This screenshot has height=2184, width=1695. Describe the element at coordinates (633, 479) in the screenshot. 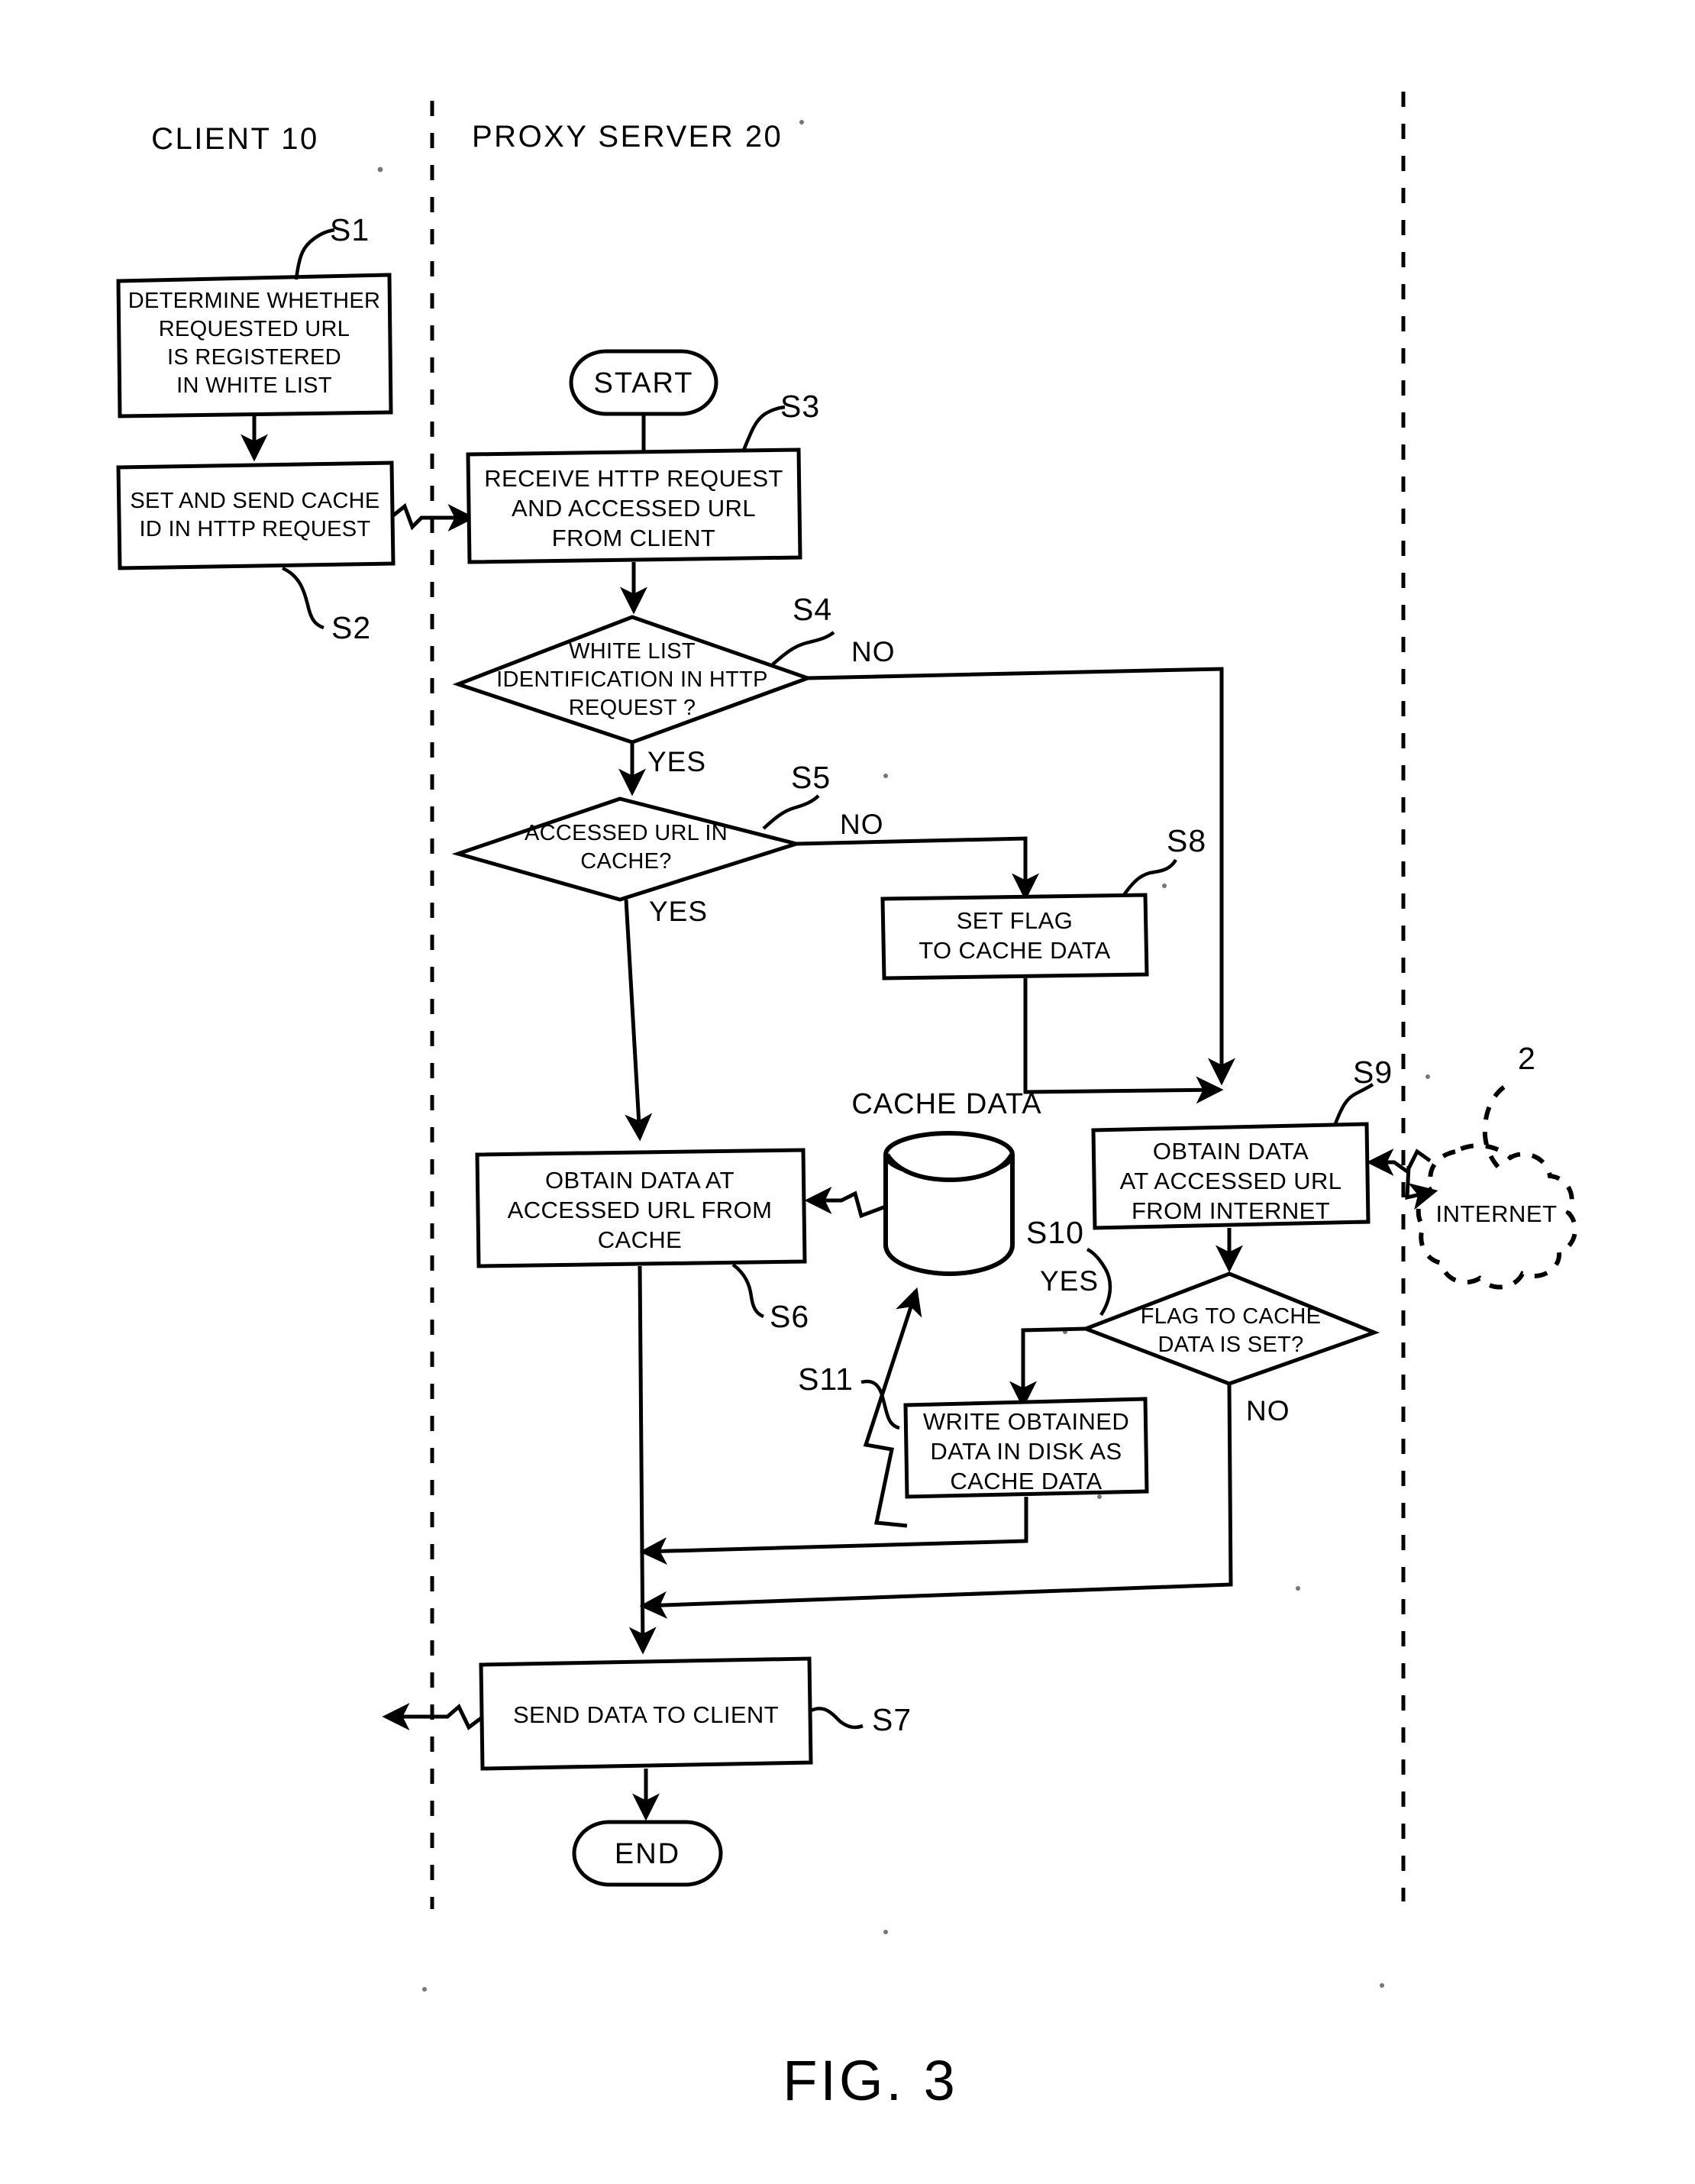

I see `node-s3-line-1: RECEIVE HTTP REQUEST` at that location.